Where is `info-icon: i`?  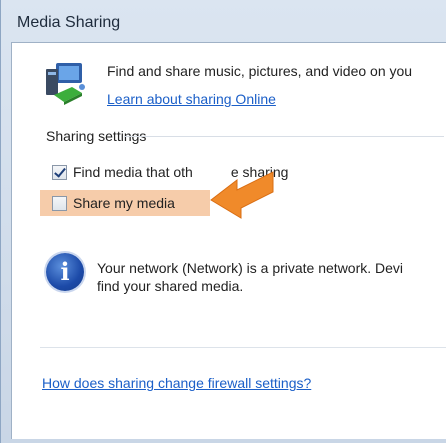 info-icon: i is located at coordinates (65, 272).